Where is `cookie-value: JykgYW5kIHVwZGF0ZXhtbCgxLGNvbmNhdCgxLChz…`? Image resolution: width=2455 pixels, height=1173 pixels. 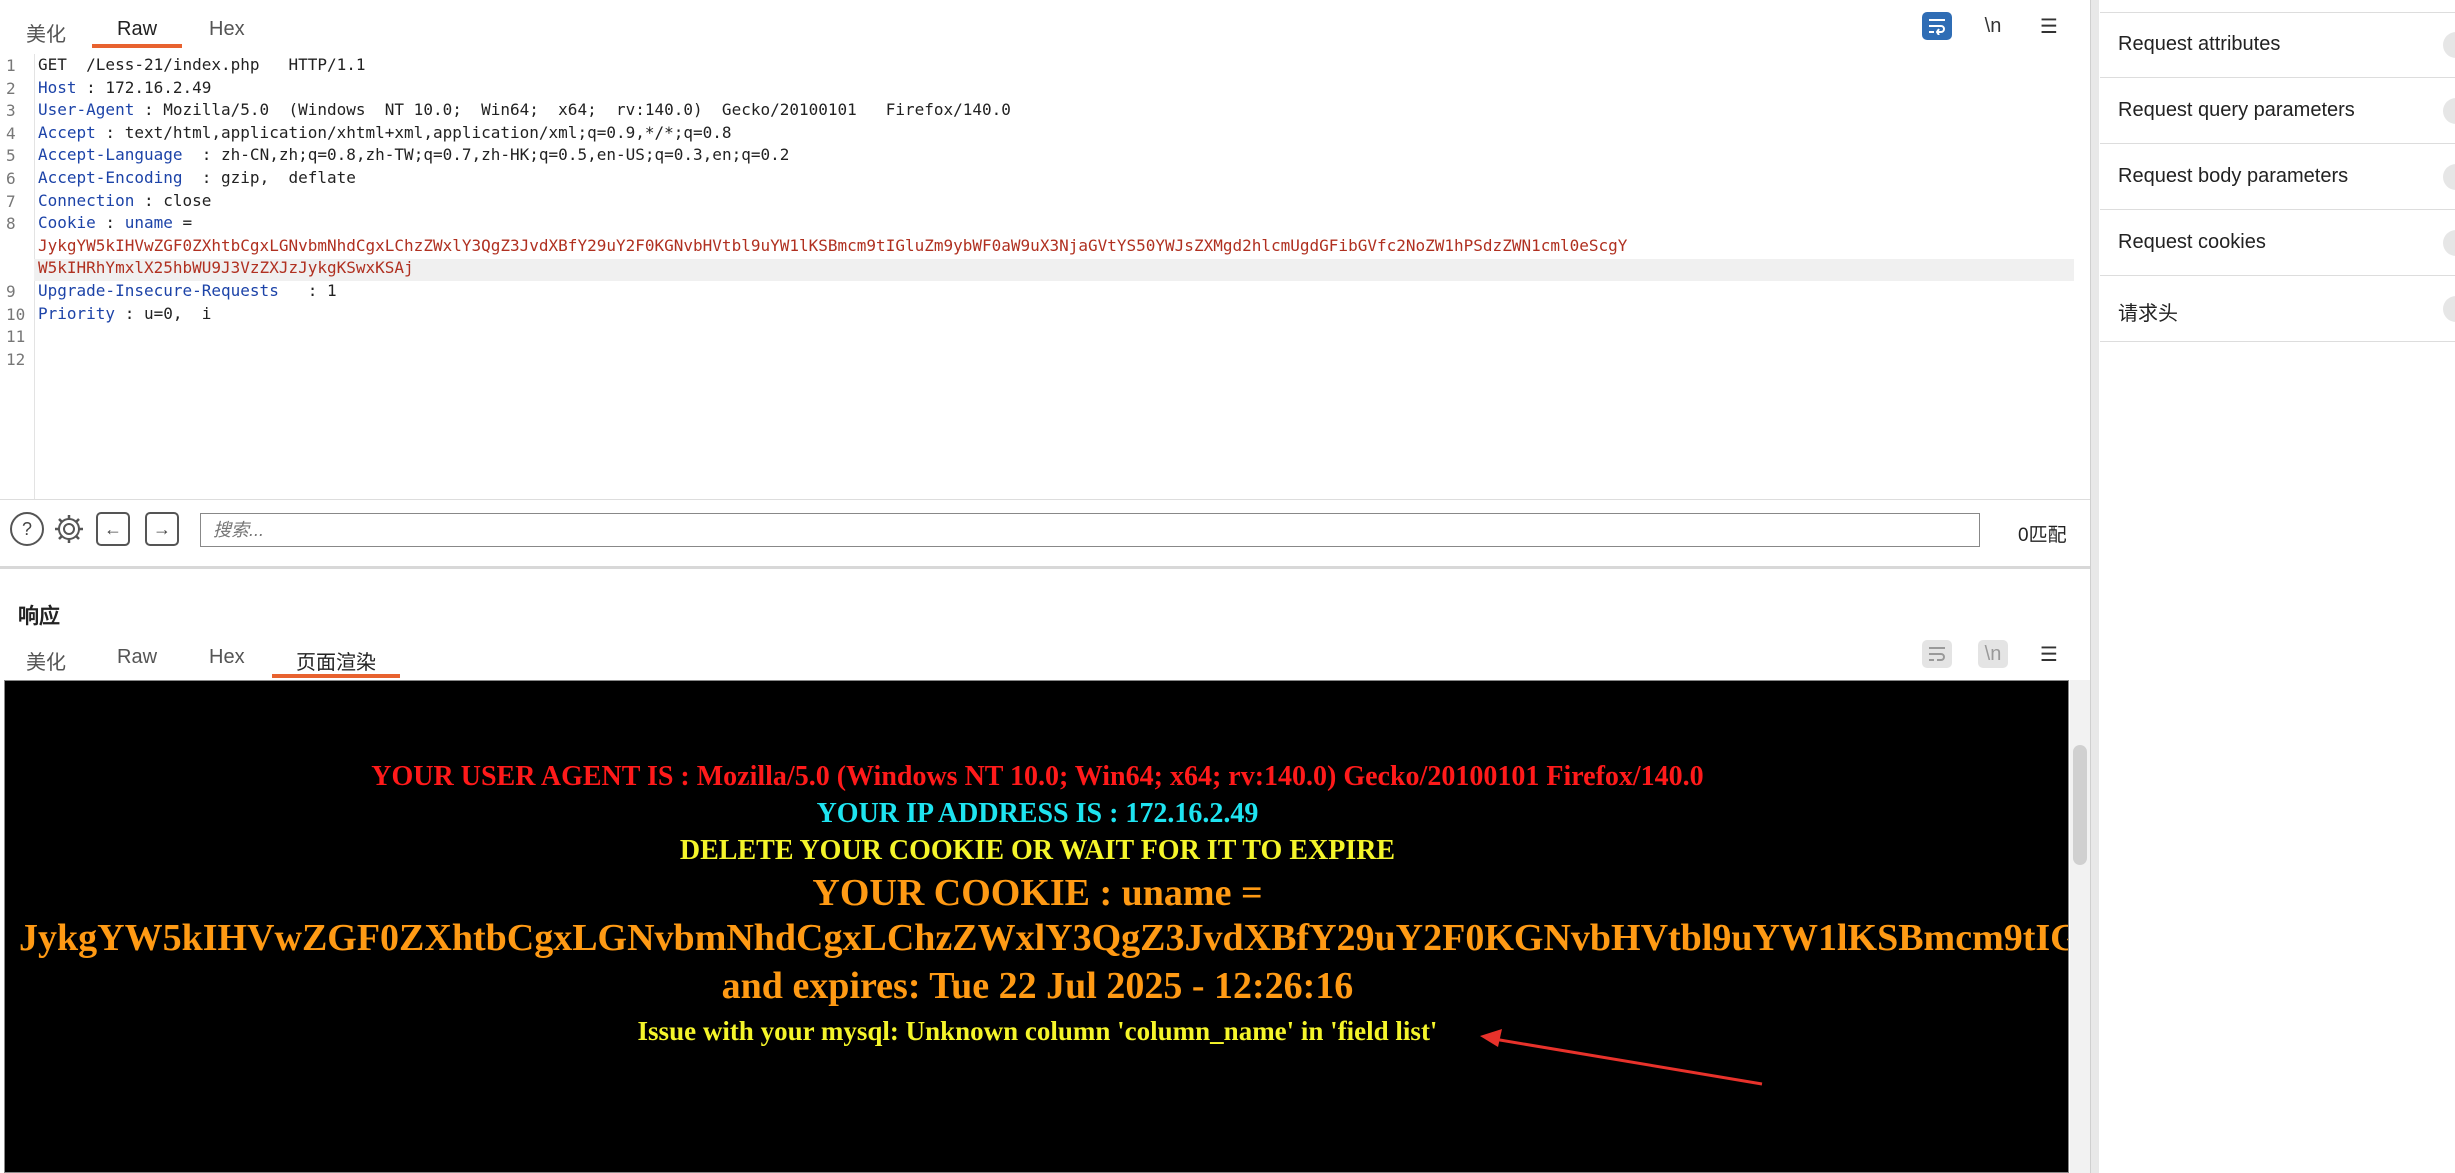 cookie-value: JykgYW5kIHVwZGF0ZXhtbCgxLGNvbmNhdCgxLChz… is located at coordinates (833, 245).